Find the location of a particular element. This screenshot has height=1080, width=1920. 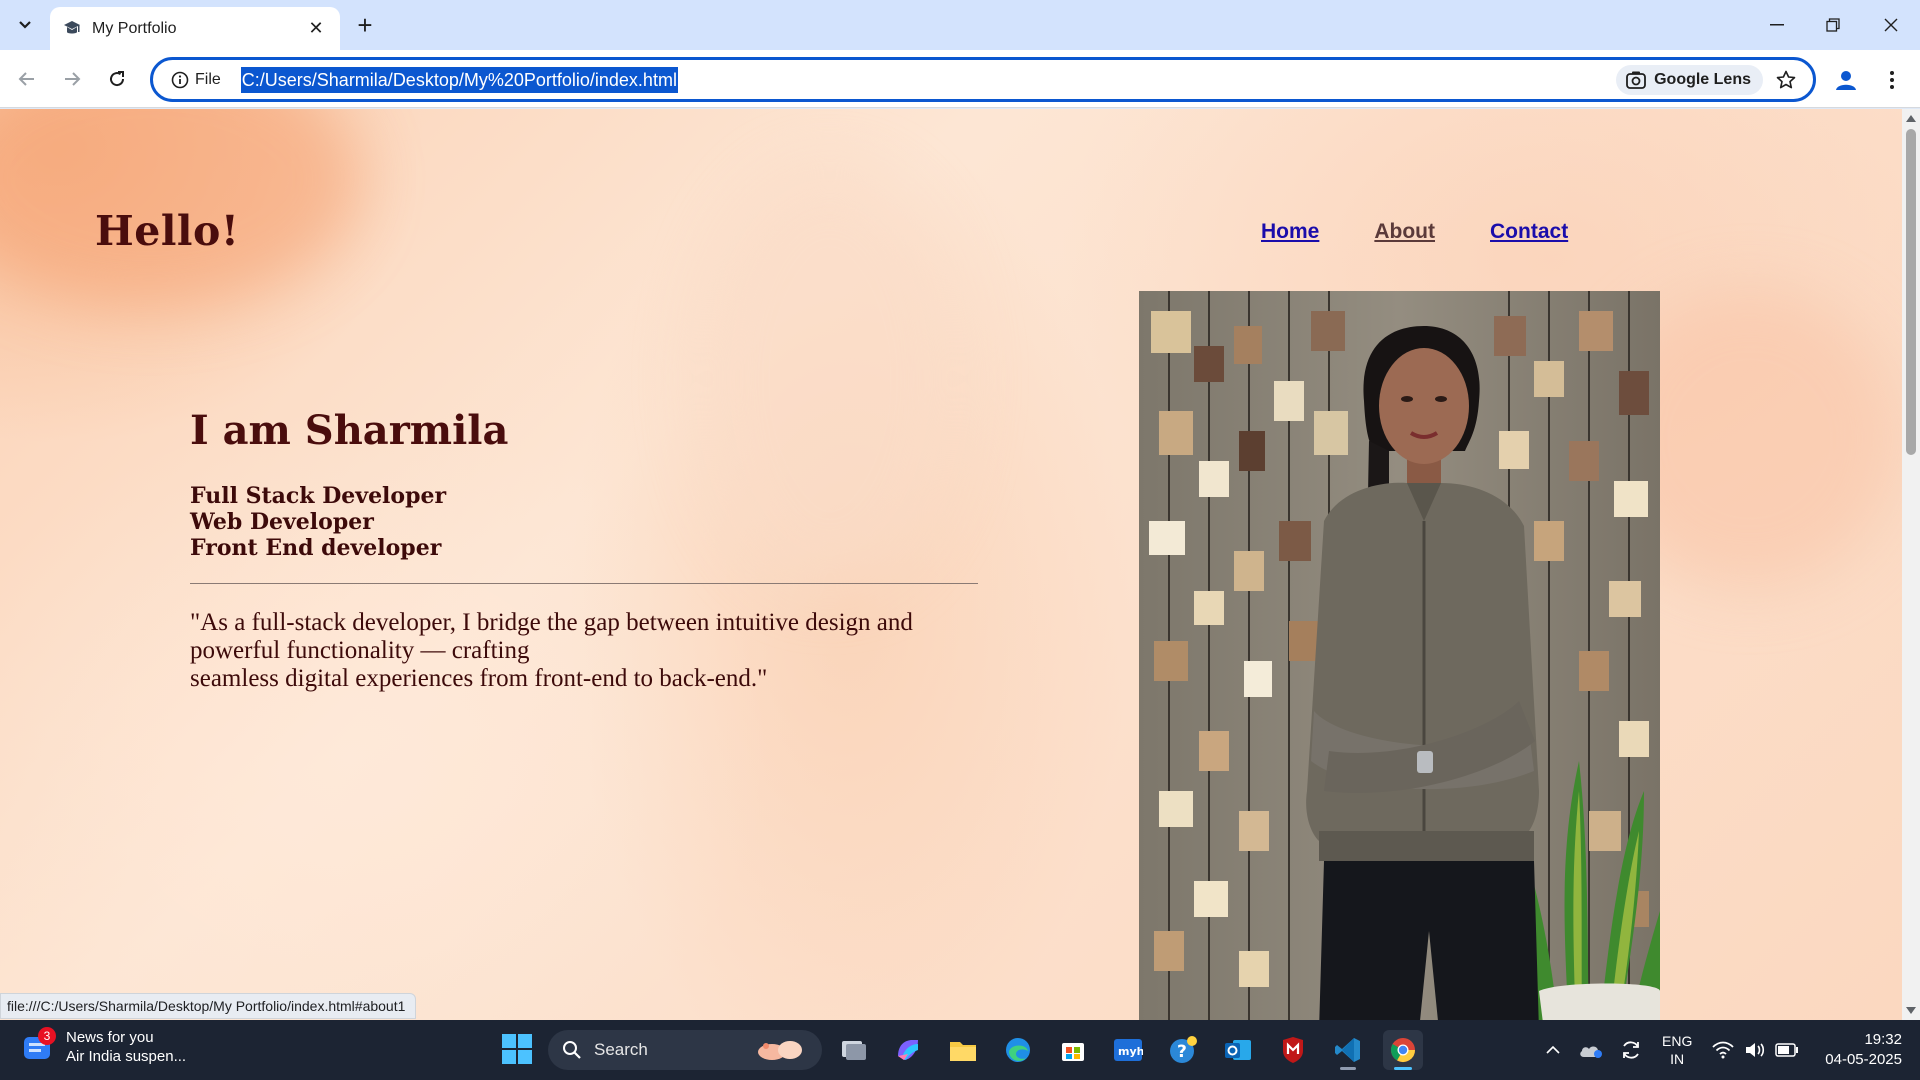

scroll-down-icon is located at coordinates (1911, 1010).